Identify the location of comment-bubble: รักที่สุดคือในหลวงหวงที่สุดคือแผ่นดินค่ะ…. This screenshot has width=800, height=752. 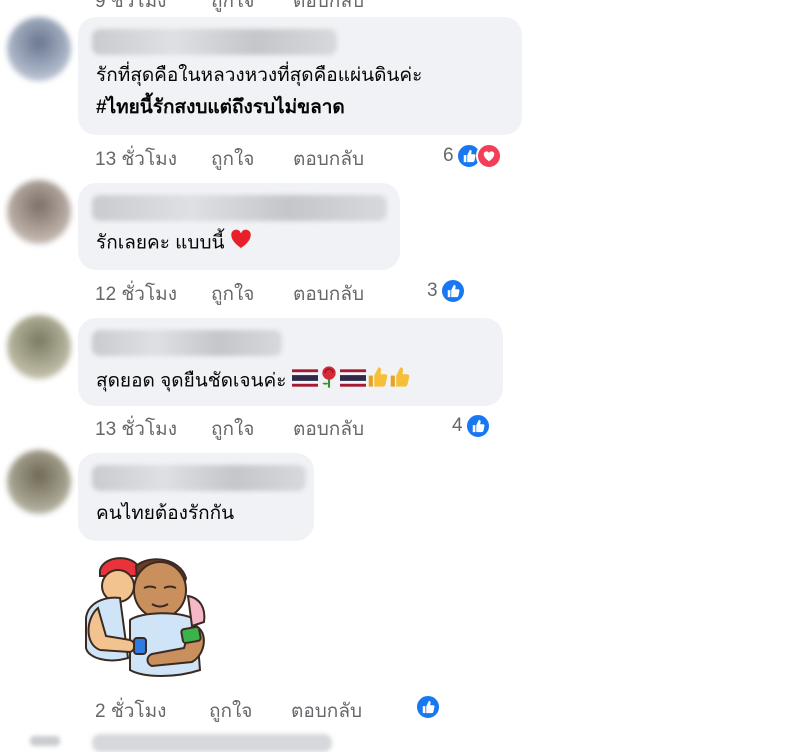
(300, 76).